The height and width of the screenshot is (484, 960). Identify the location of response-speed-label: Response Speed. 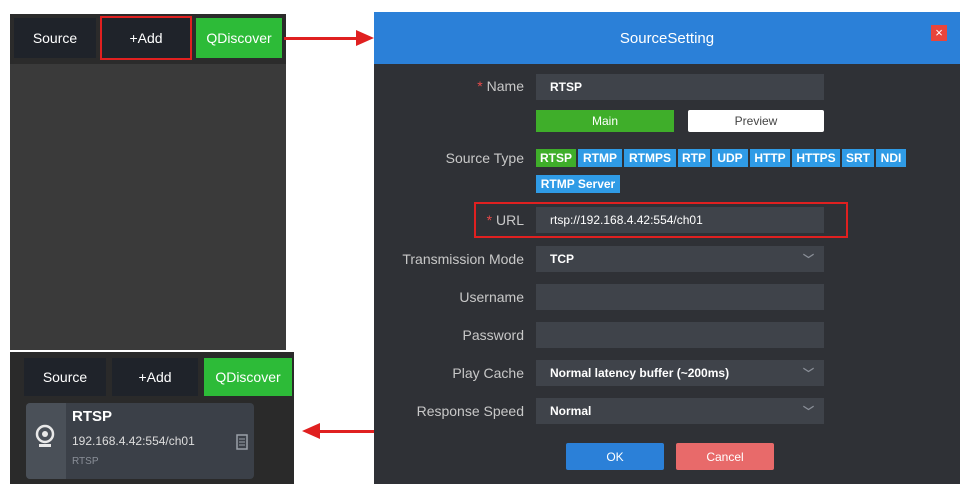
(470, 411).